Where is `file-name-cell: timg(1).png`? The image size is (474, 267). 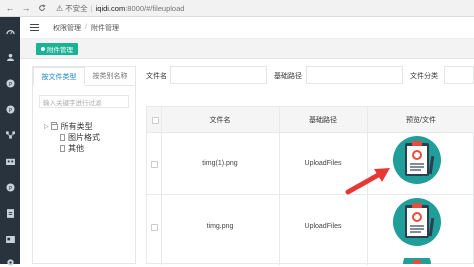
file-name-cell: timg(1).png is located at coordinates (220, 163).